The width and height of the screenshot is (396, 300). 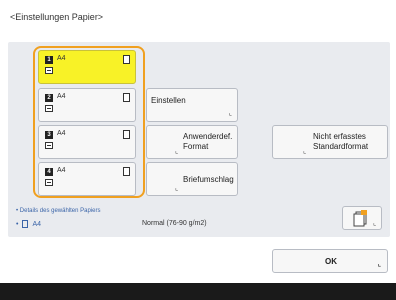 What do you see at coordinates (87, 105) in the screenshot?
I see `drawer-2-button: 2 A4` at bounding box center [87, 105].